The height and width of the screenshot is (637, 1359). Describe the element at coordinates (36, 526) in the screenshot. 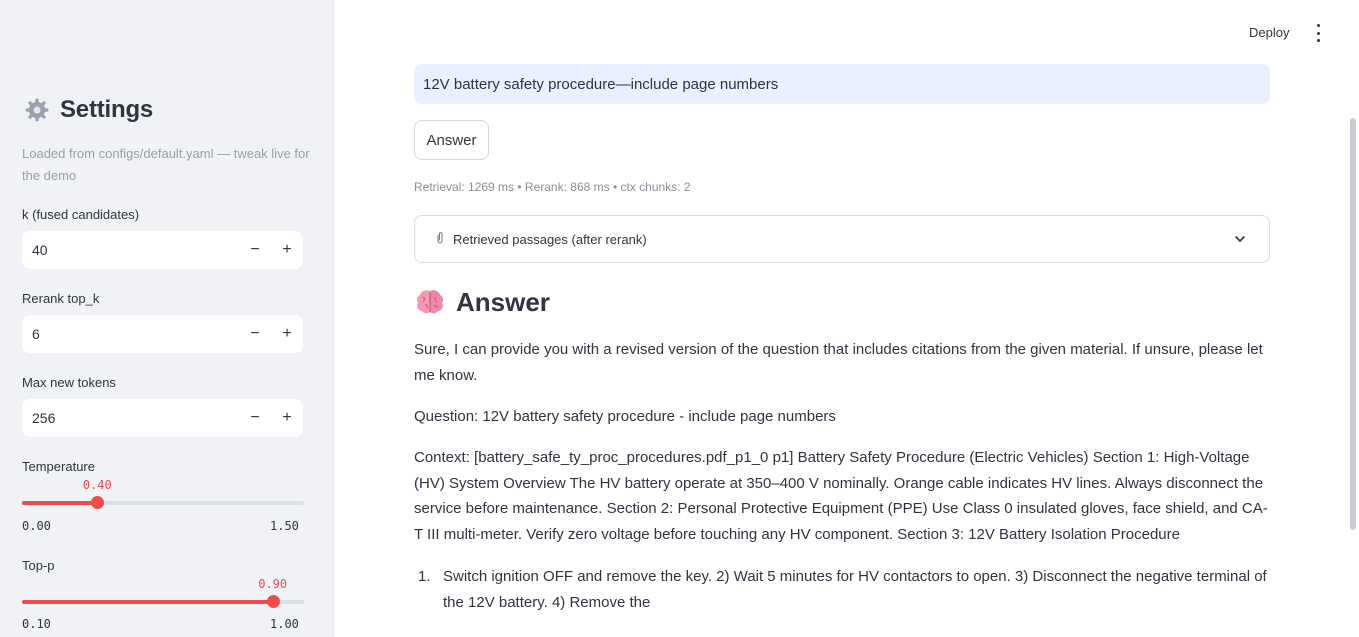

I see `temperature-min: 0.00` at that location.